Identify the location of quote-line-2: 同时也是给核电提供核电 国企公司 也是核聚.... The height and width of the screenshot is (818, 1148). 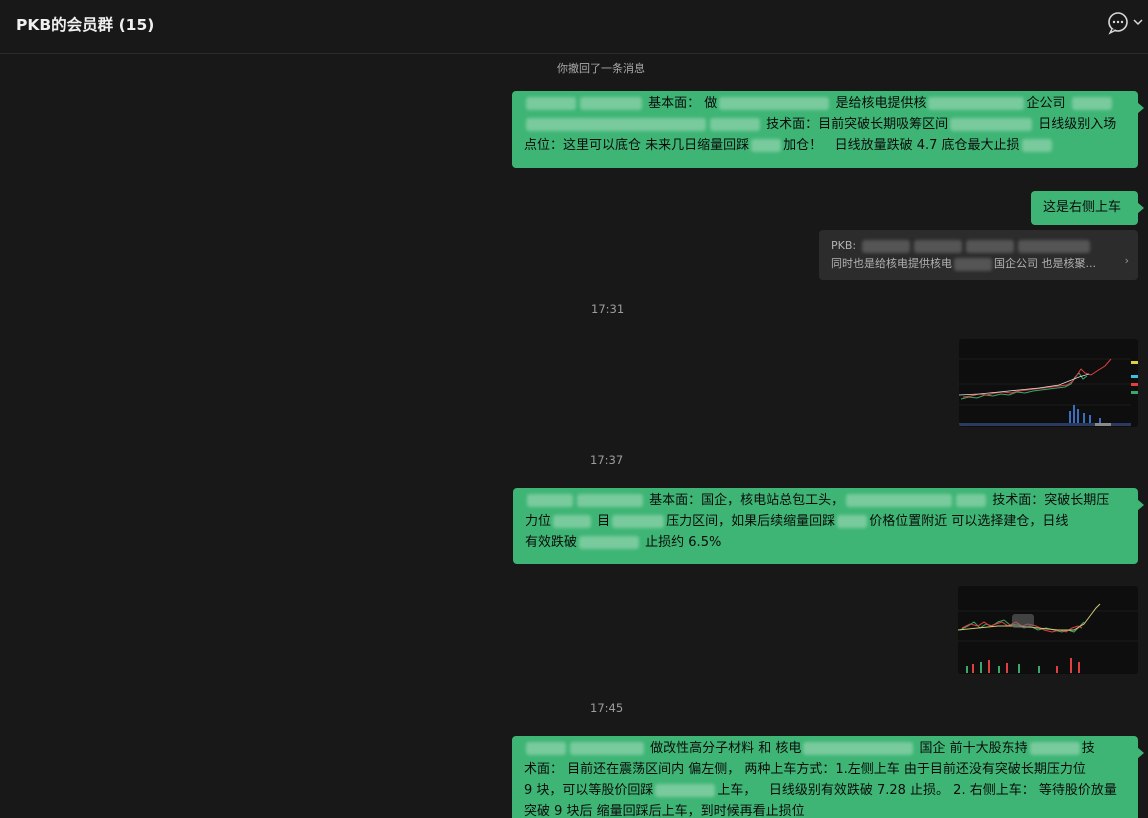
(963, 264).